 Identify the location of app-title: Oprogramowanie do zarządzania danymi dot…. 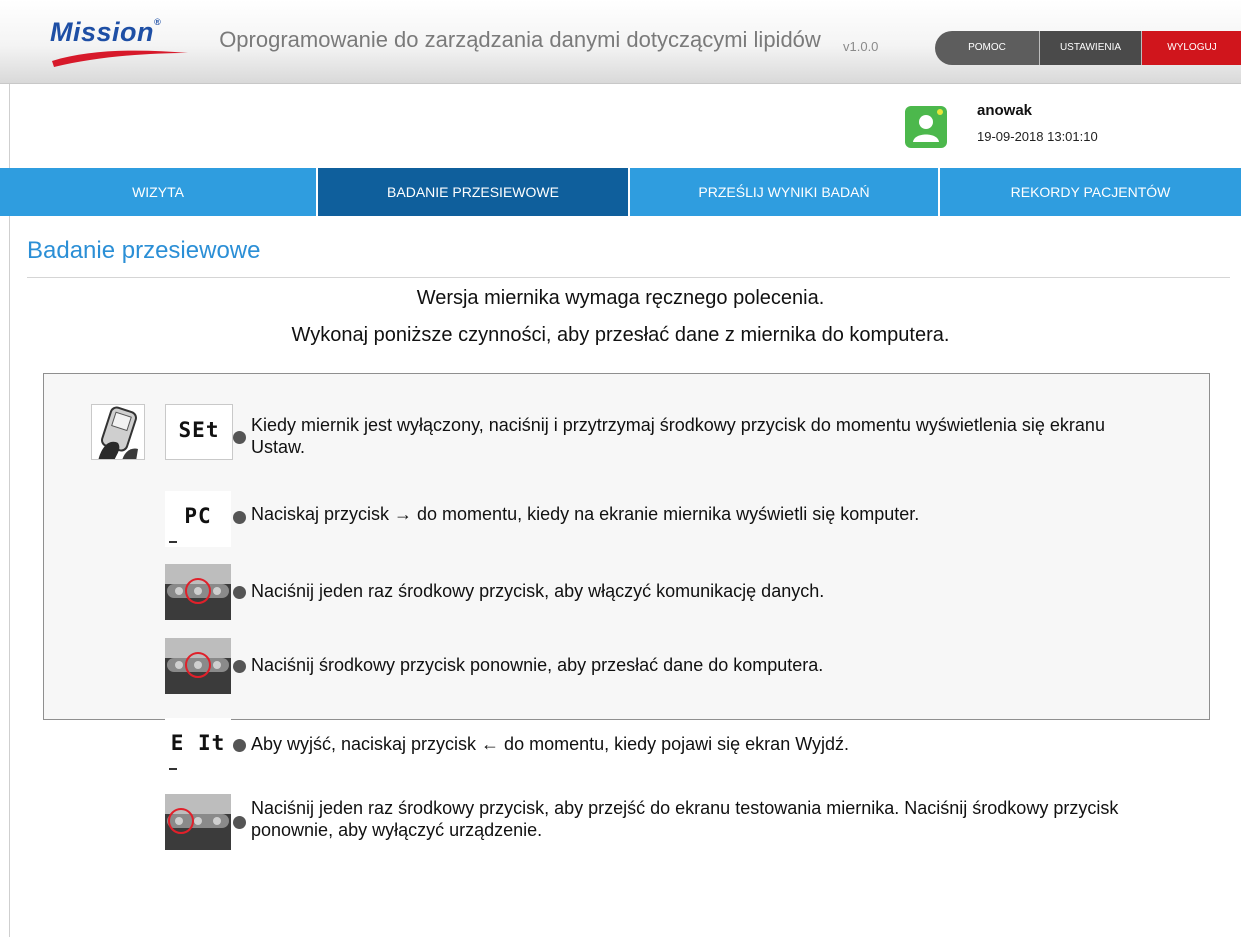
(520, 39).